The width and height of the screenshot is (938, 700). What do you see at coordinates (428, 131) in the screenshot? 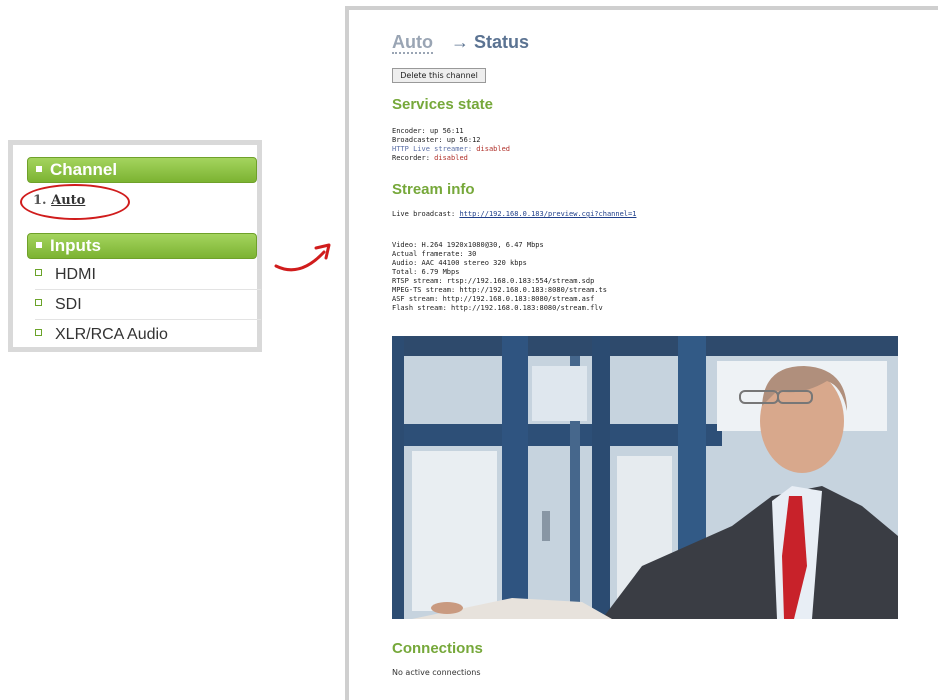
I see `encoder-status: Encoder: up 56:11` at bounding box center [428, 131].